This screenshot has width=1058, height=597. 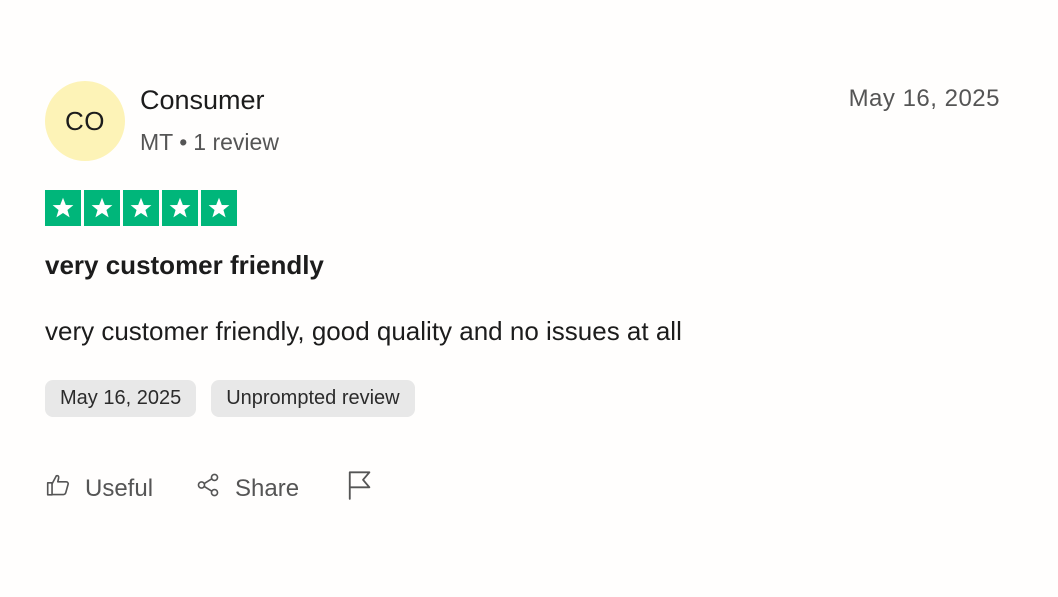 What do you see at coordinates (924, 98) in the screenshot?
I see `review-date: May 16, 2025` at bounding box center [924, 98].